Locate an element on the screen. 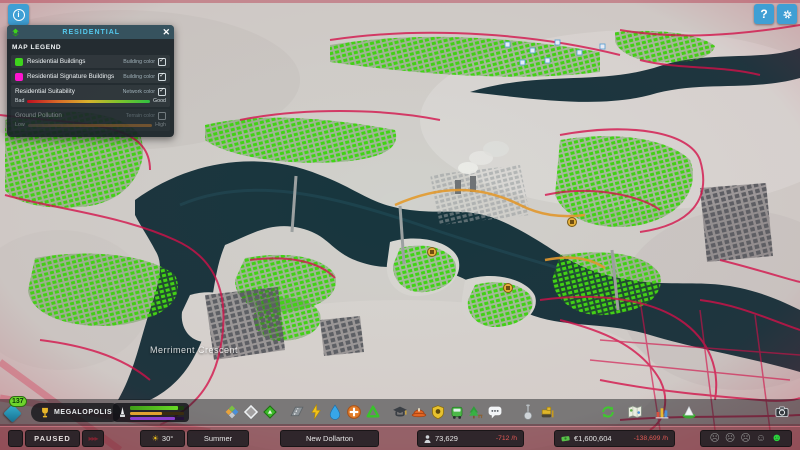  legend-label: Residential Suitability is located at coordinates (45, 91).